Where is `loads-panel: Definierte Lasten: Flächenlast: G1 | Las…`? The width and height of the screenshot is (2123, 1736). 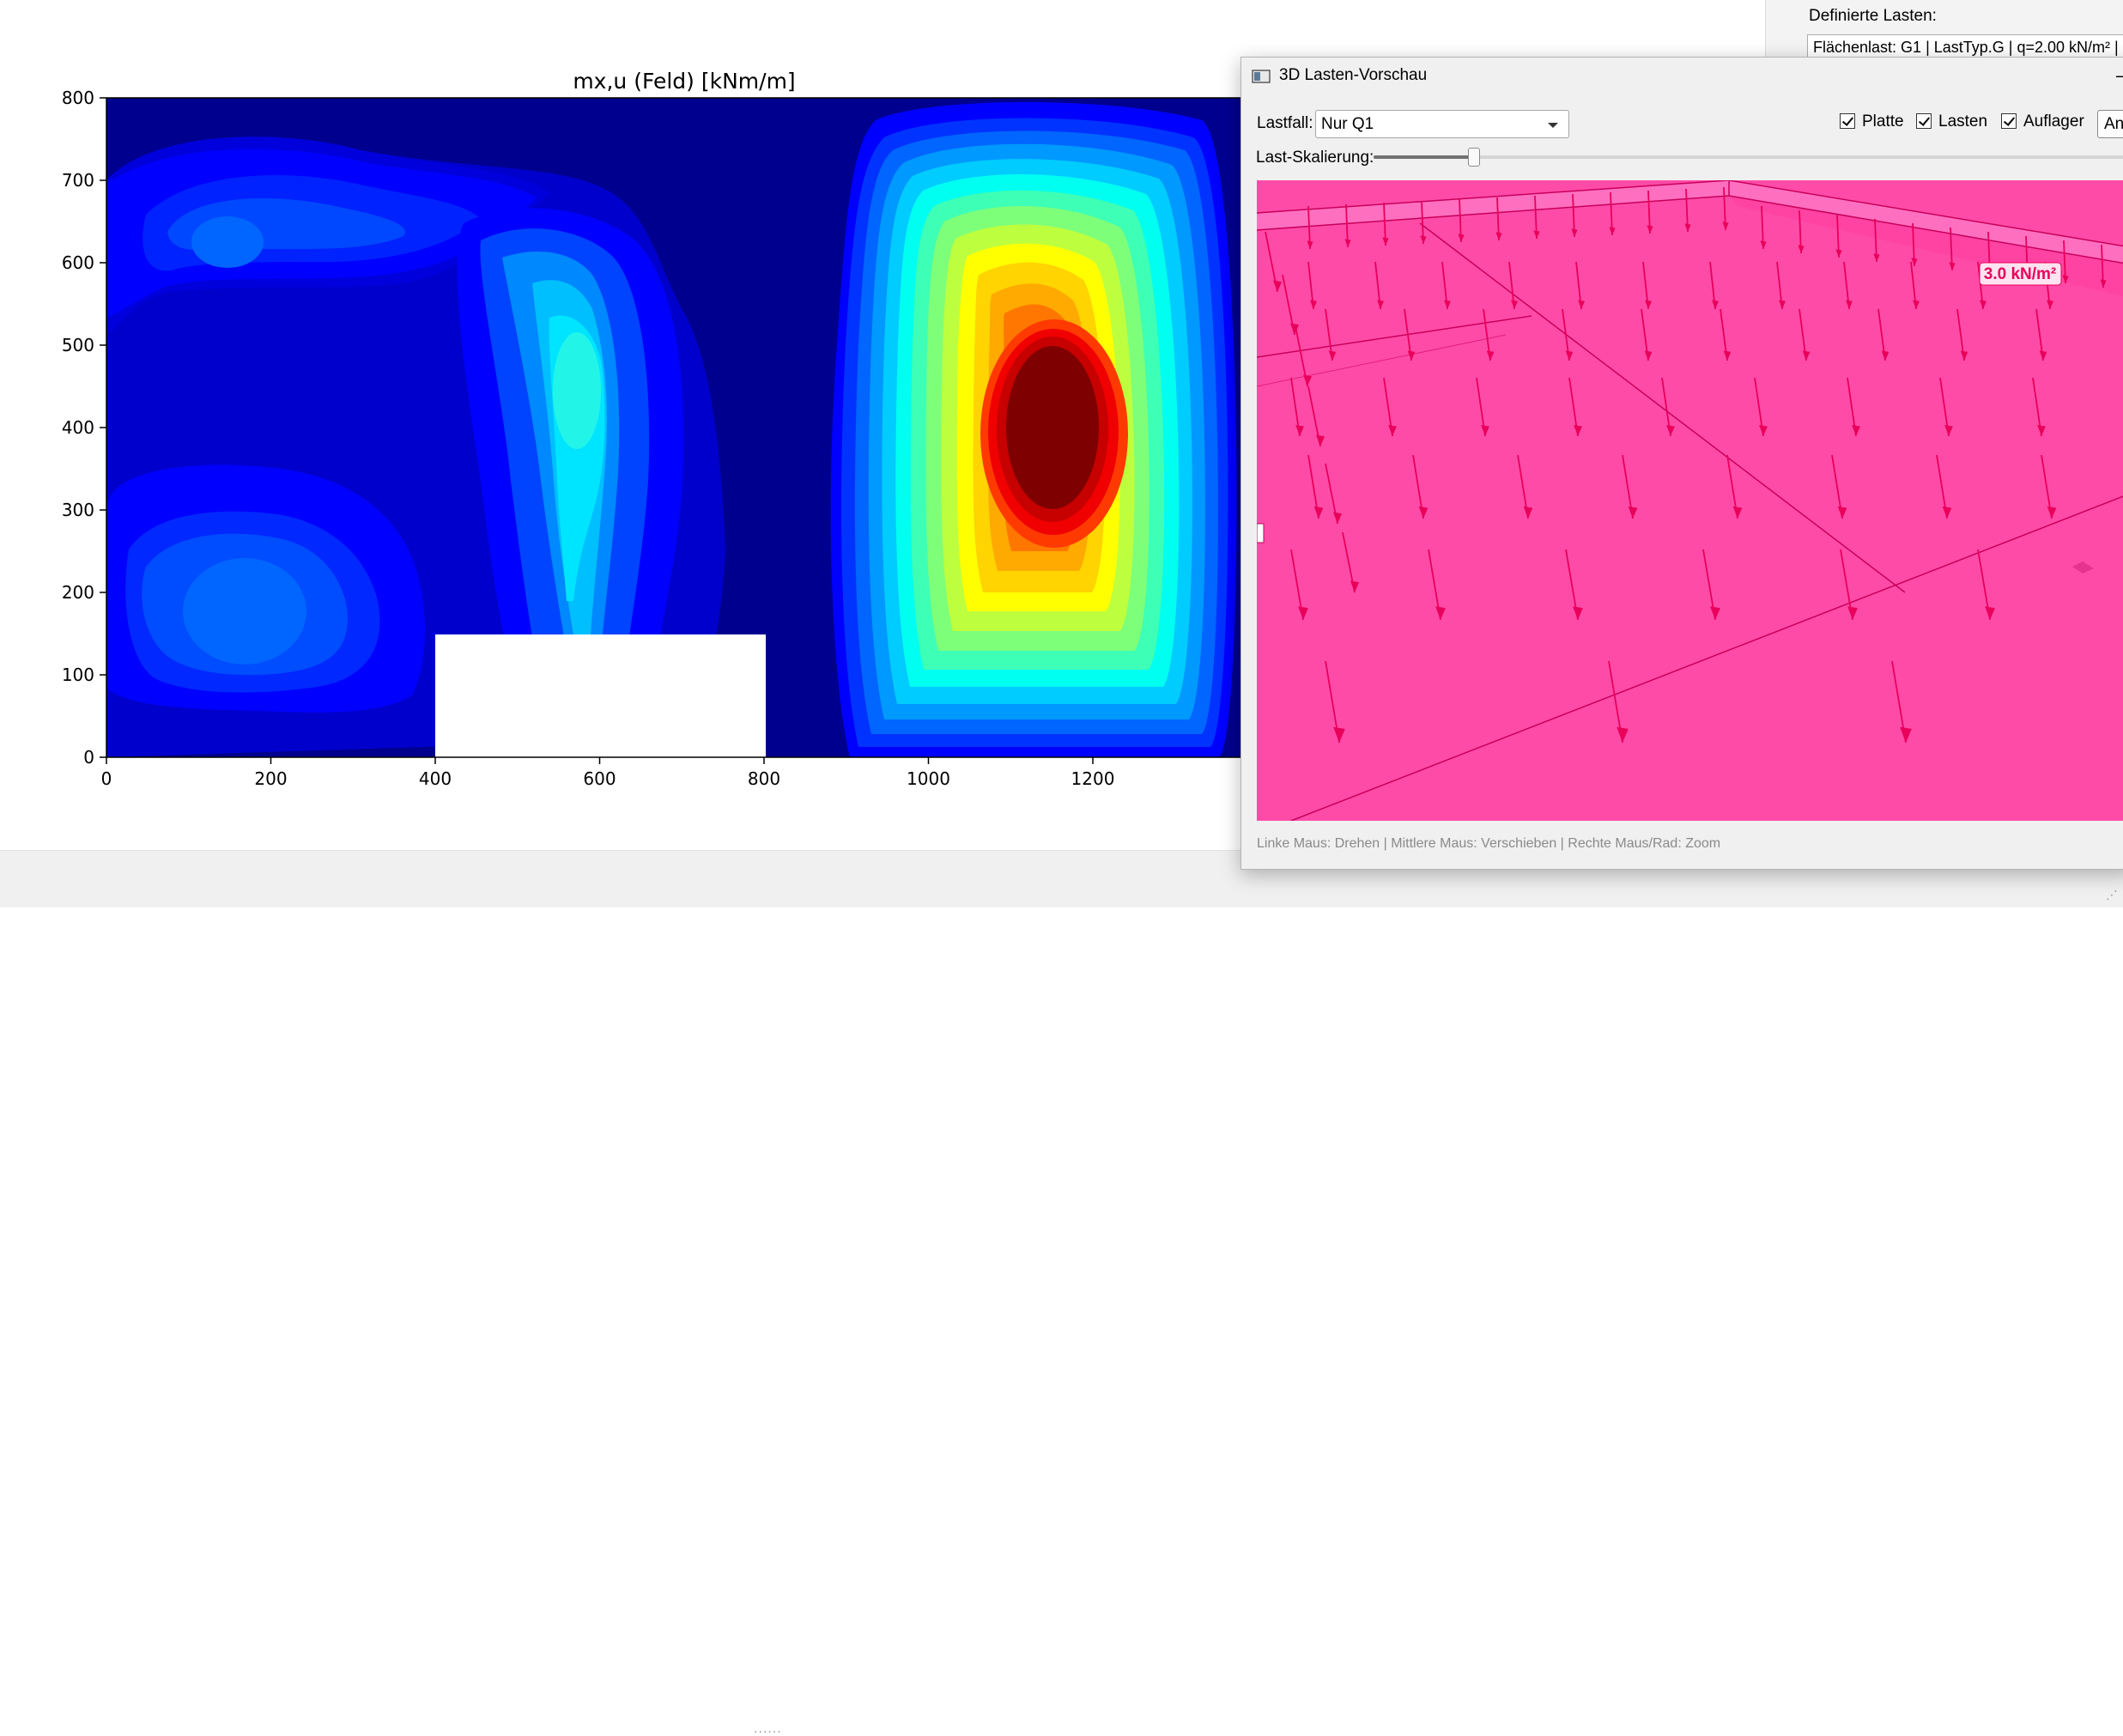
loads-panel: Definierte Lasten: Flächenlast: G1 | Las… is located at coordinates (1944, 30).